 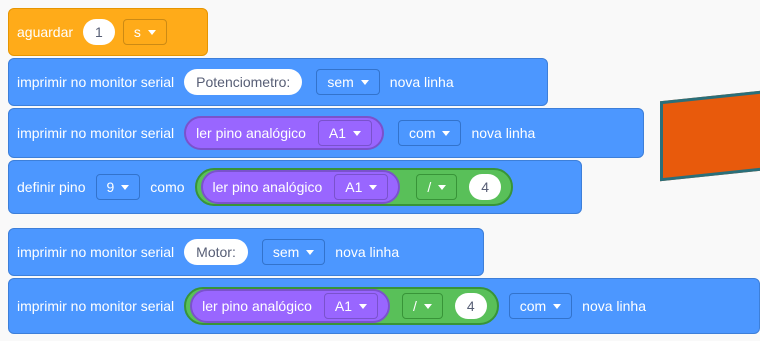 What do you see at coordinates (118, 187) in the screenshot?
I see `pin-number-dropdown: 9` at bounding box center [118, 187].